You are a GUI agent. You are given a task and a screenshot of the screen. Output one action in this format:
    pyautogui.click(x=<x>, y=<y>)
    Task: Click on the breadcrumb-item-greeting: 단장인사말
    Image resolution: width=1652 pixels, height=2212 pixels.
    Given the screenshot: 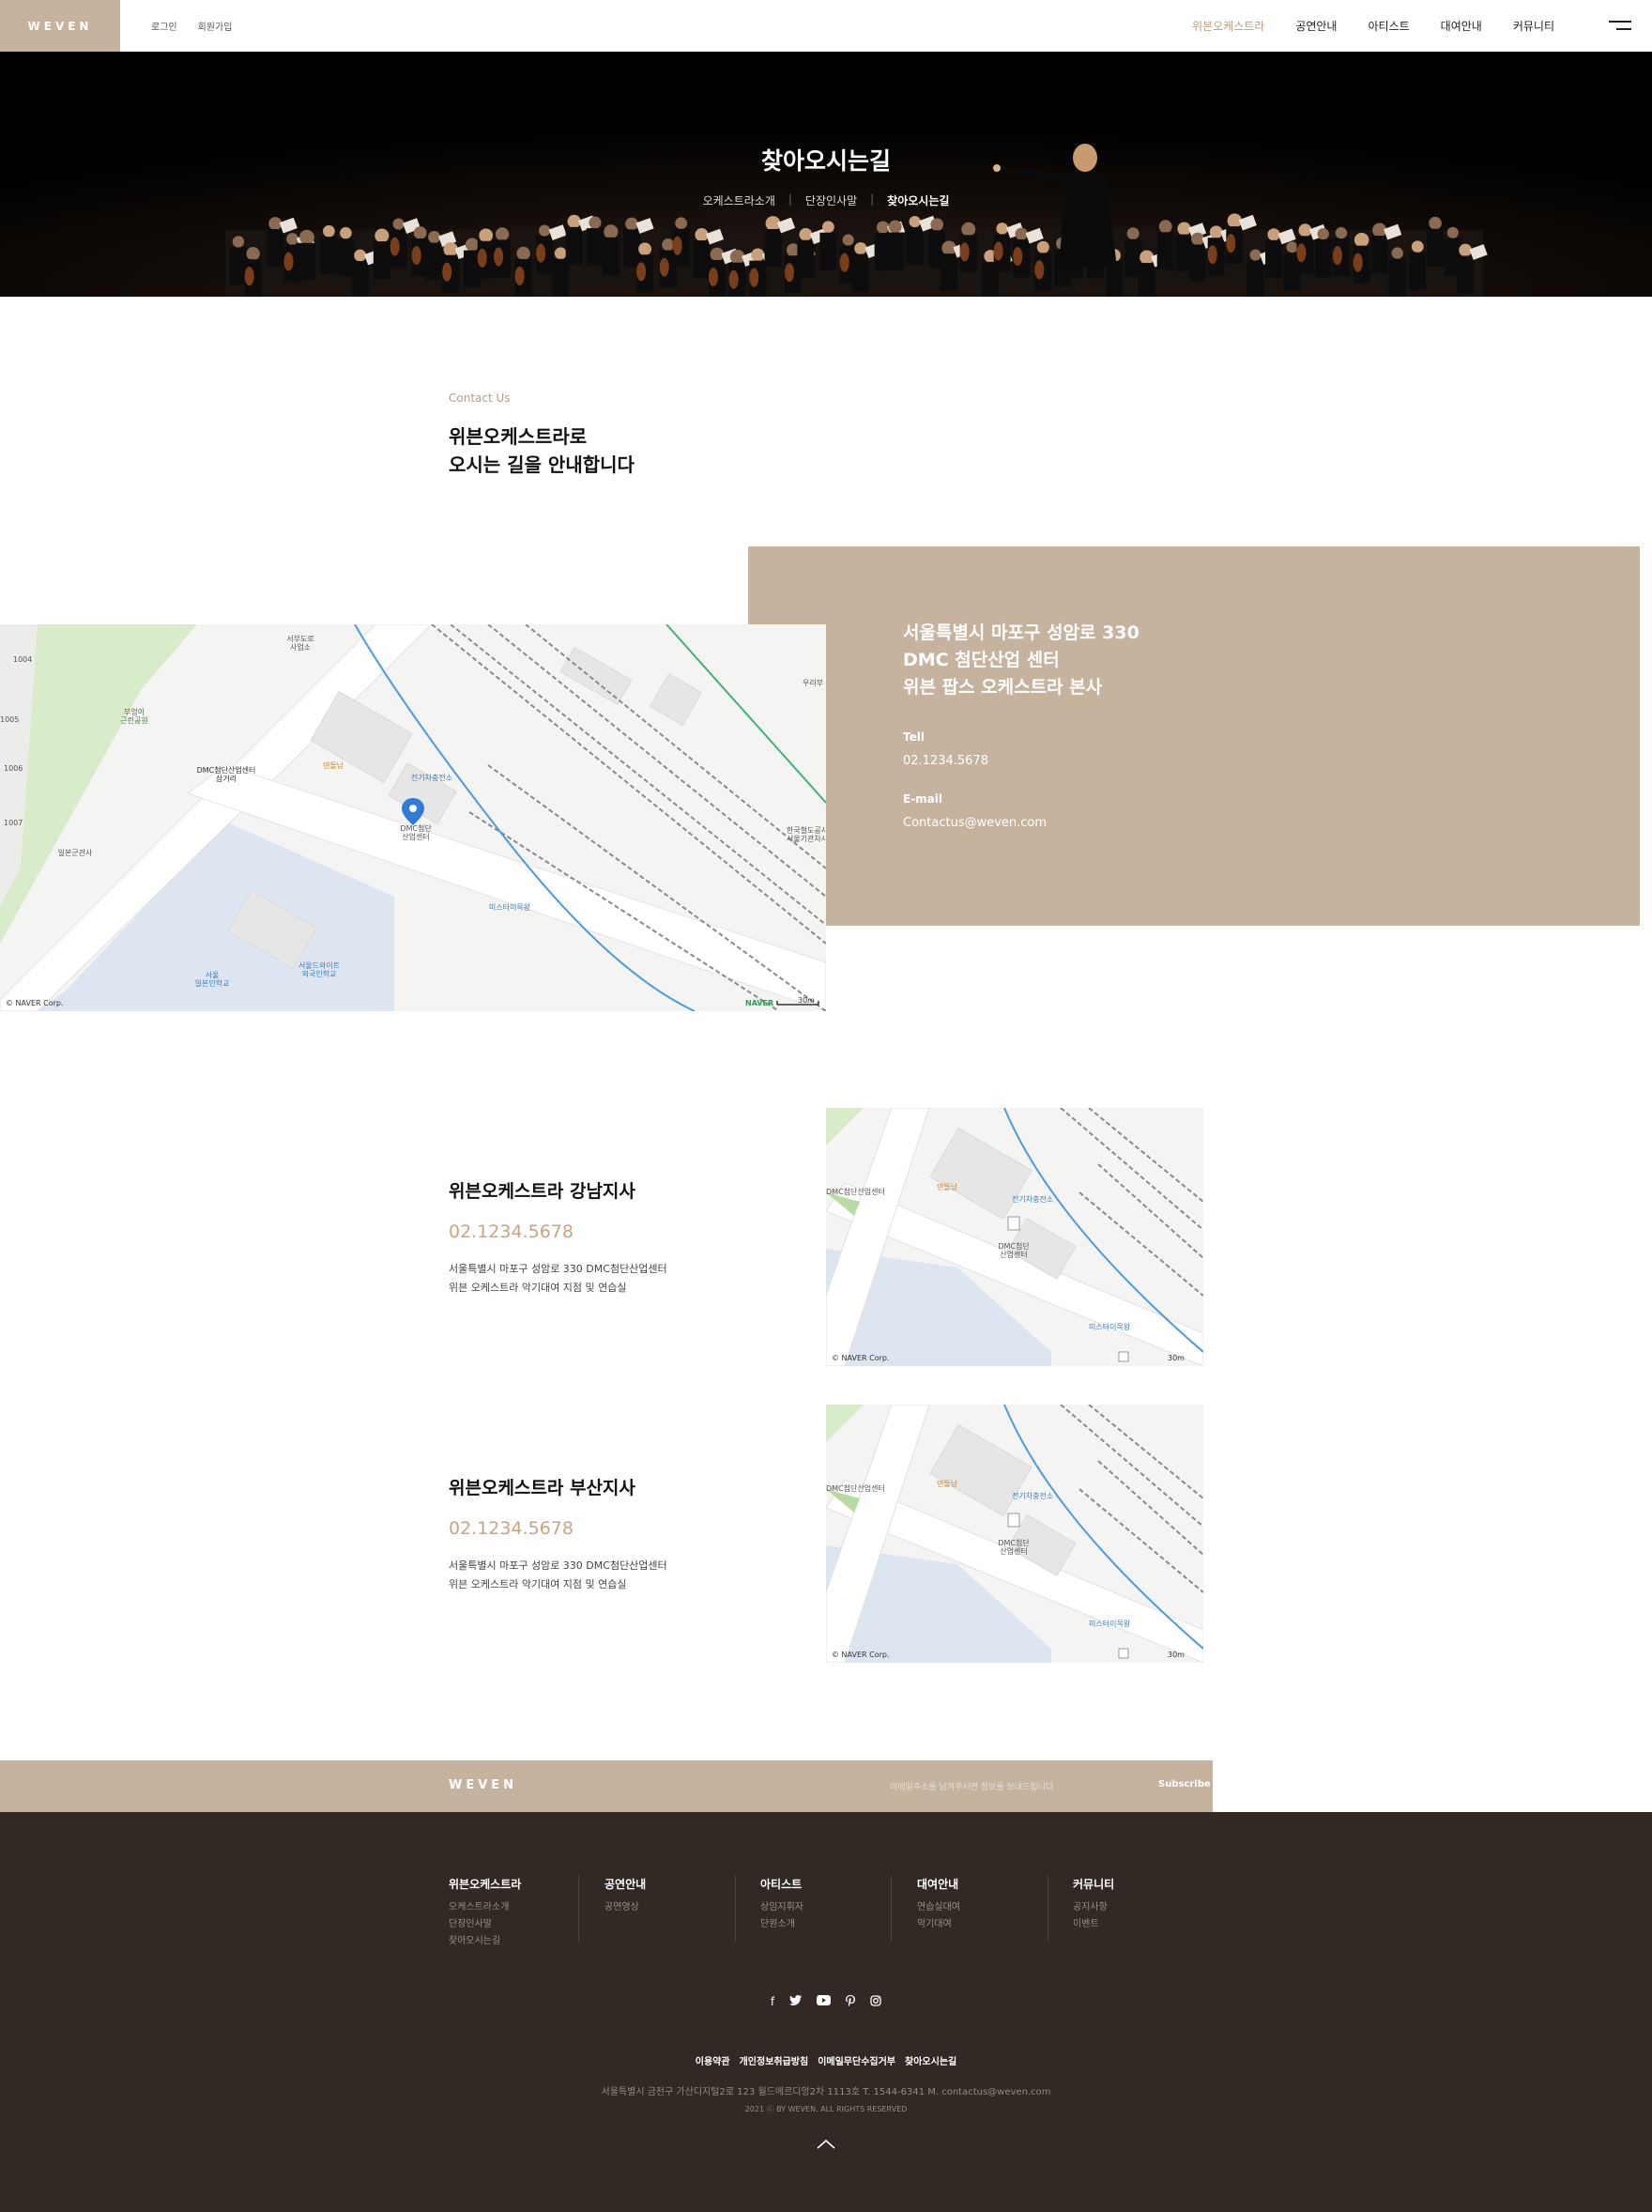 What is the action you would take?
    pyautogui.click(x=831, y=200)
    